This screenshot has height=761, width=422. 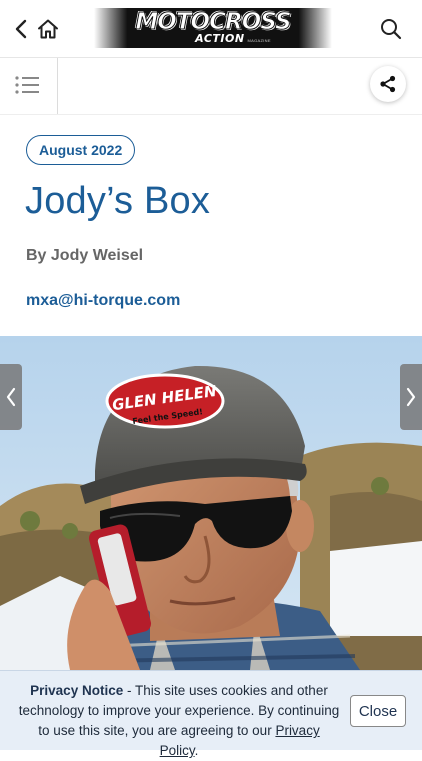 What do you see at coordinates (378, 711) in the screenshot?
I see `privacy-close-button: Close` at bounding box center [378, 711].